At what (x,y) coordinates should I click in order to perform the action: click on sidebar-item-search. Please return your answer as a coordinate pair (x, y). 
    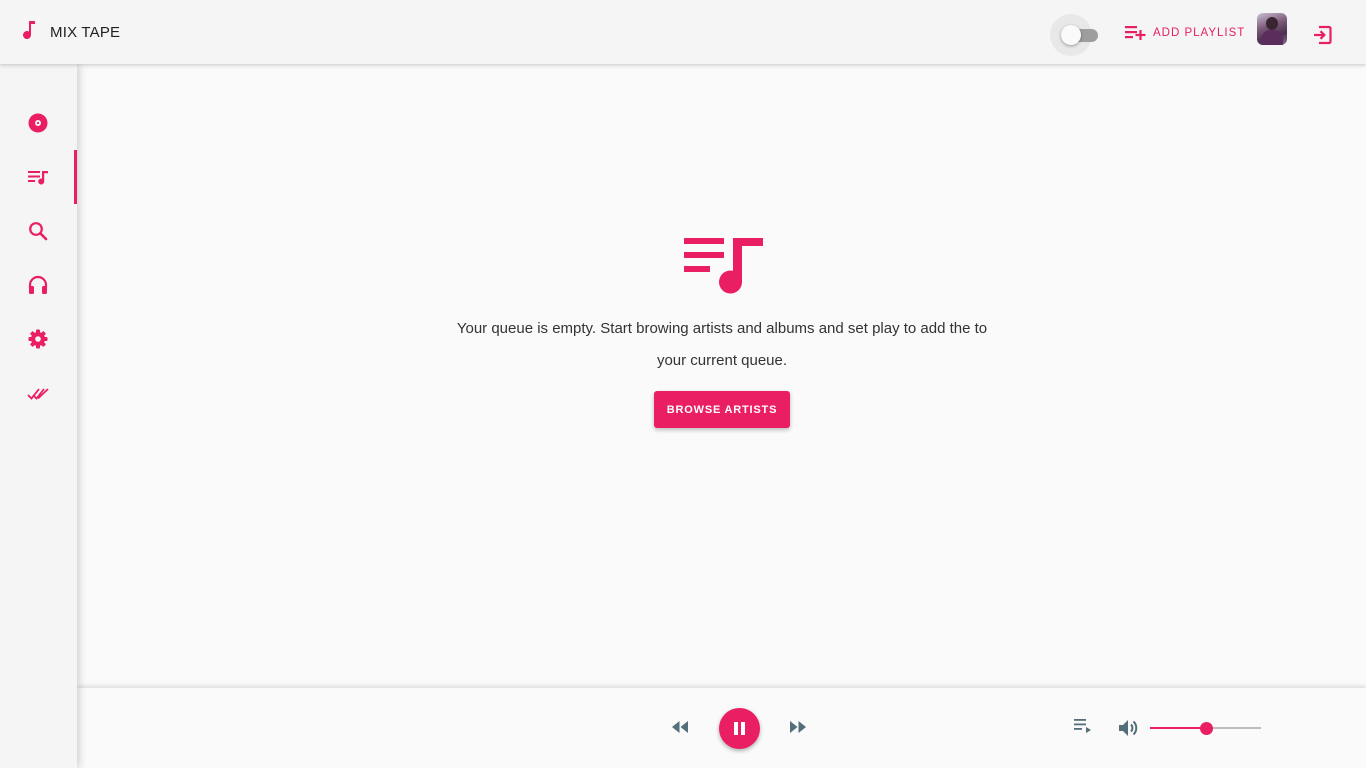
    Looking at the image, I should click on (38, 231).